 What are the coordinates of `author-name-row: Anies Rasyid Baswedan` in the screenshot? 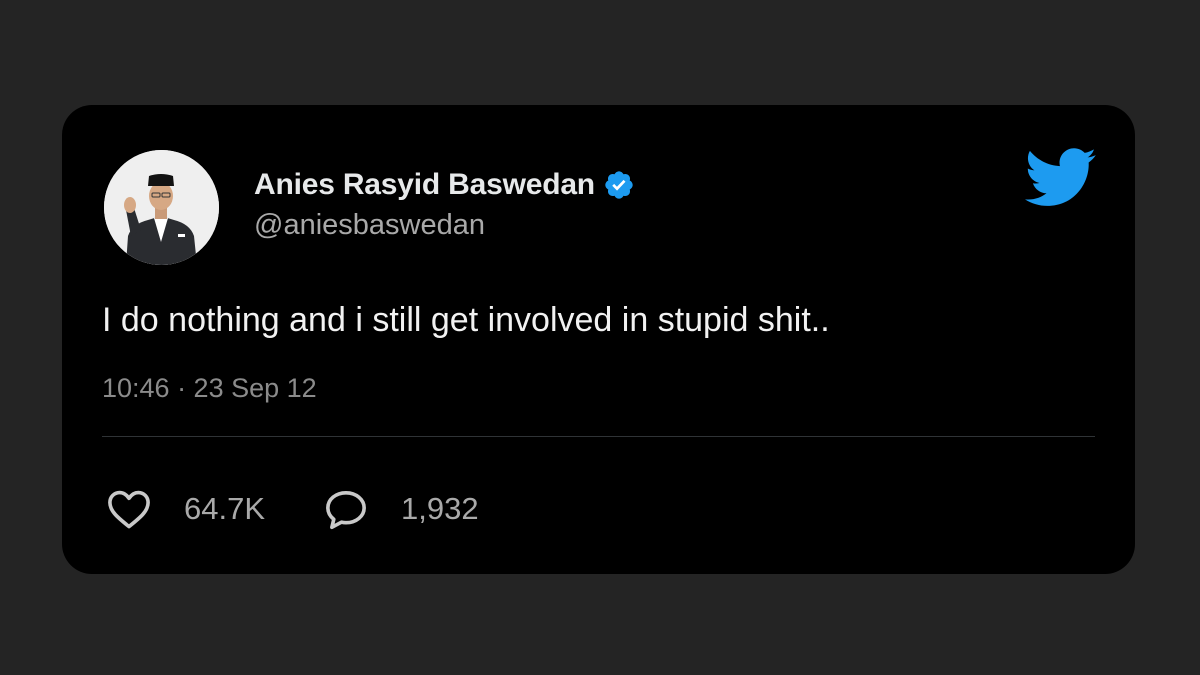 It's located at (444, 185).